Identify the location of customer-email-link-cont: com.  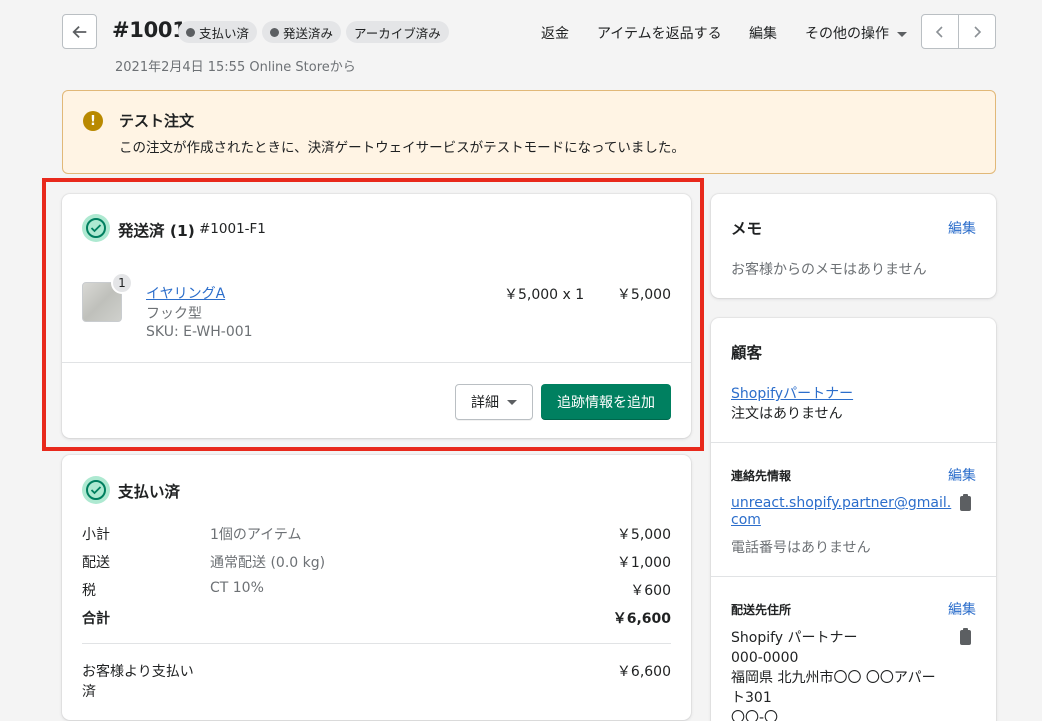
(746, 520).